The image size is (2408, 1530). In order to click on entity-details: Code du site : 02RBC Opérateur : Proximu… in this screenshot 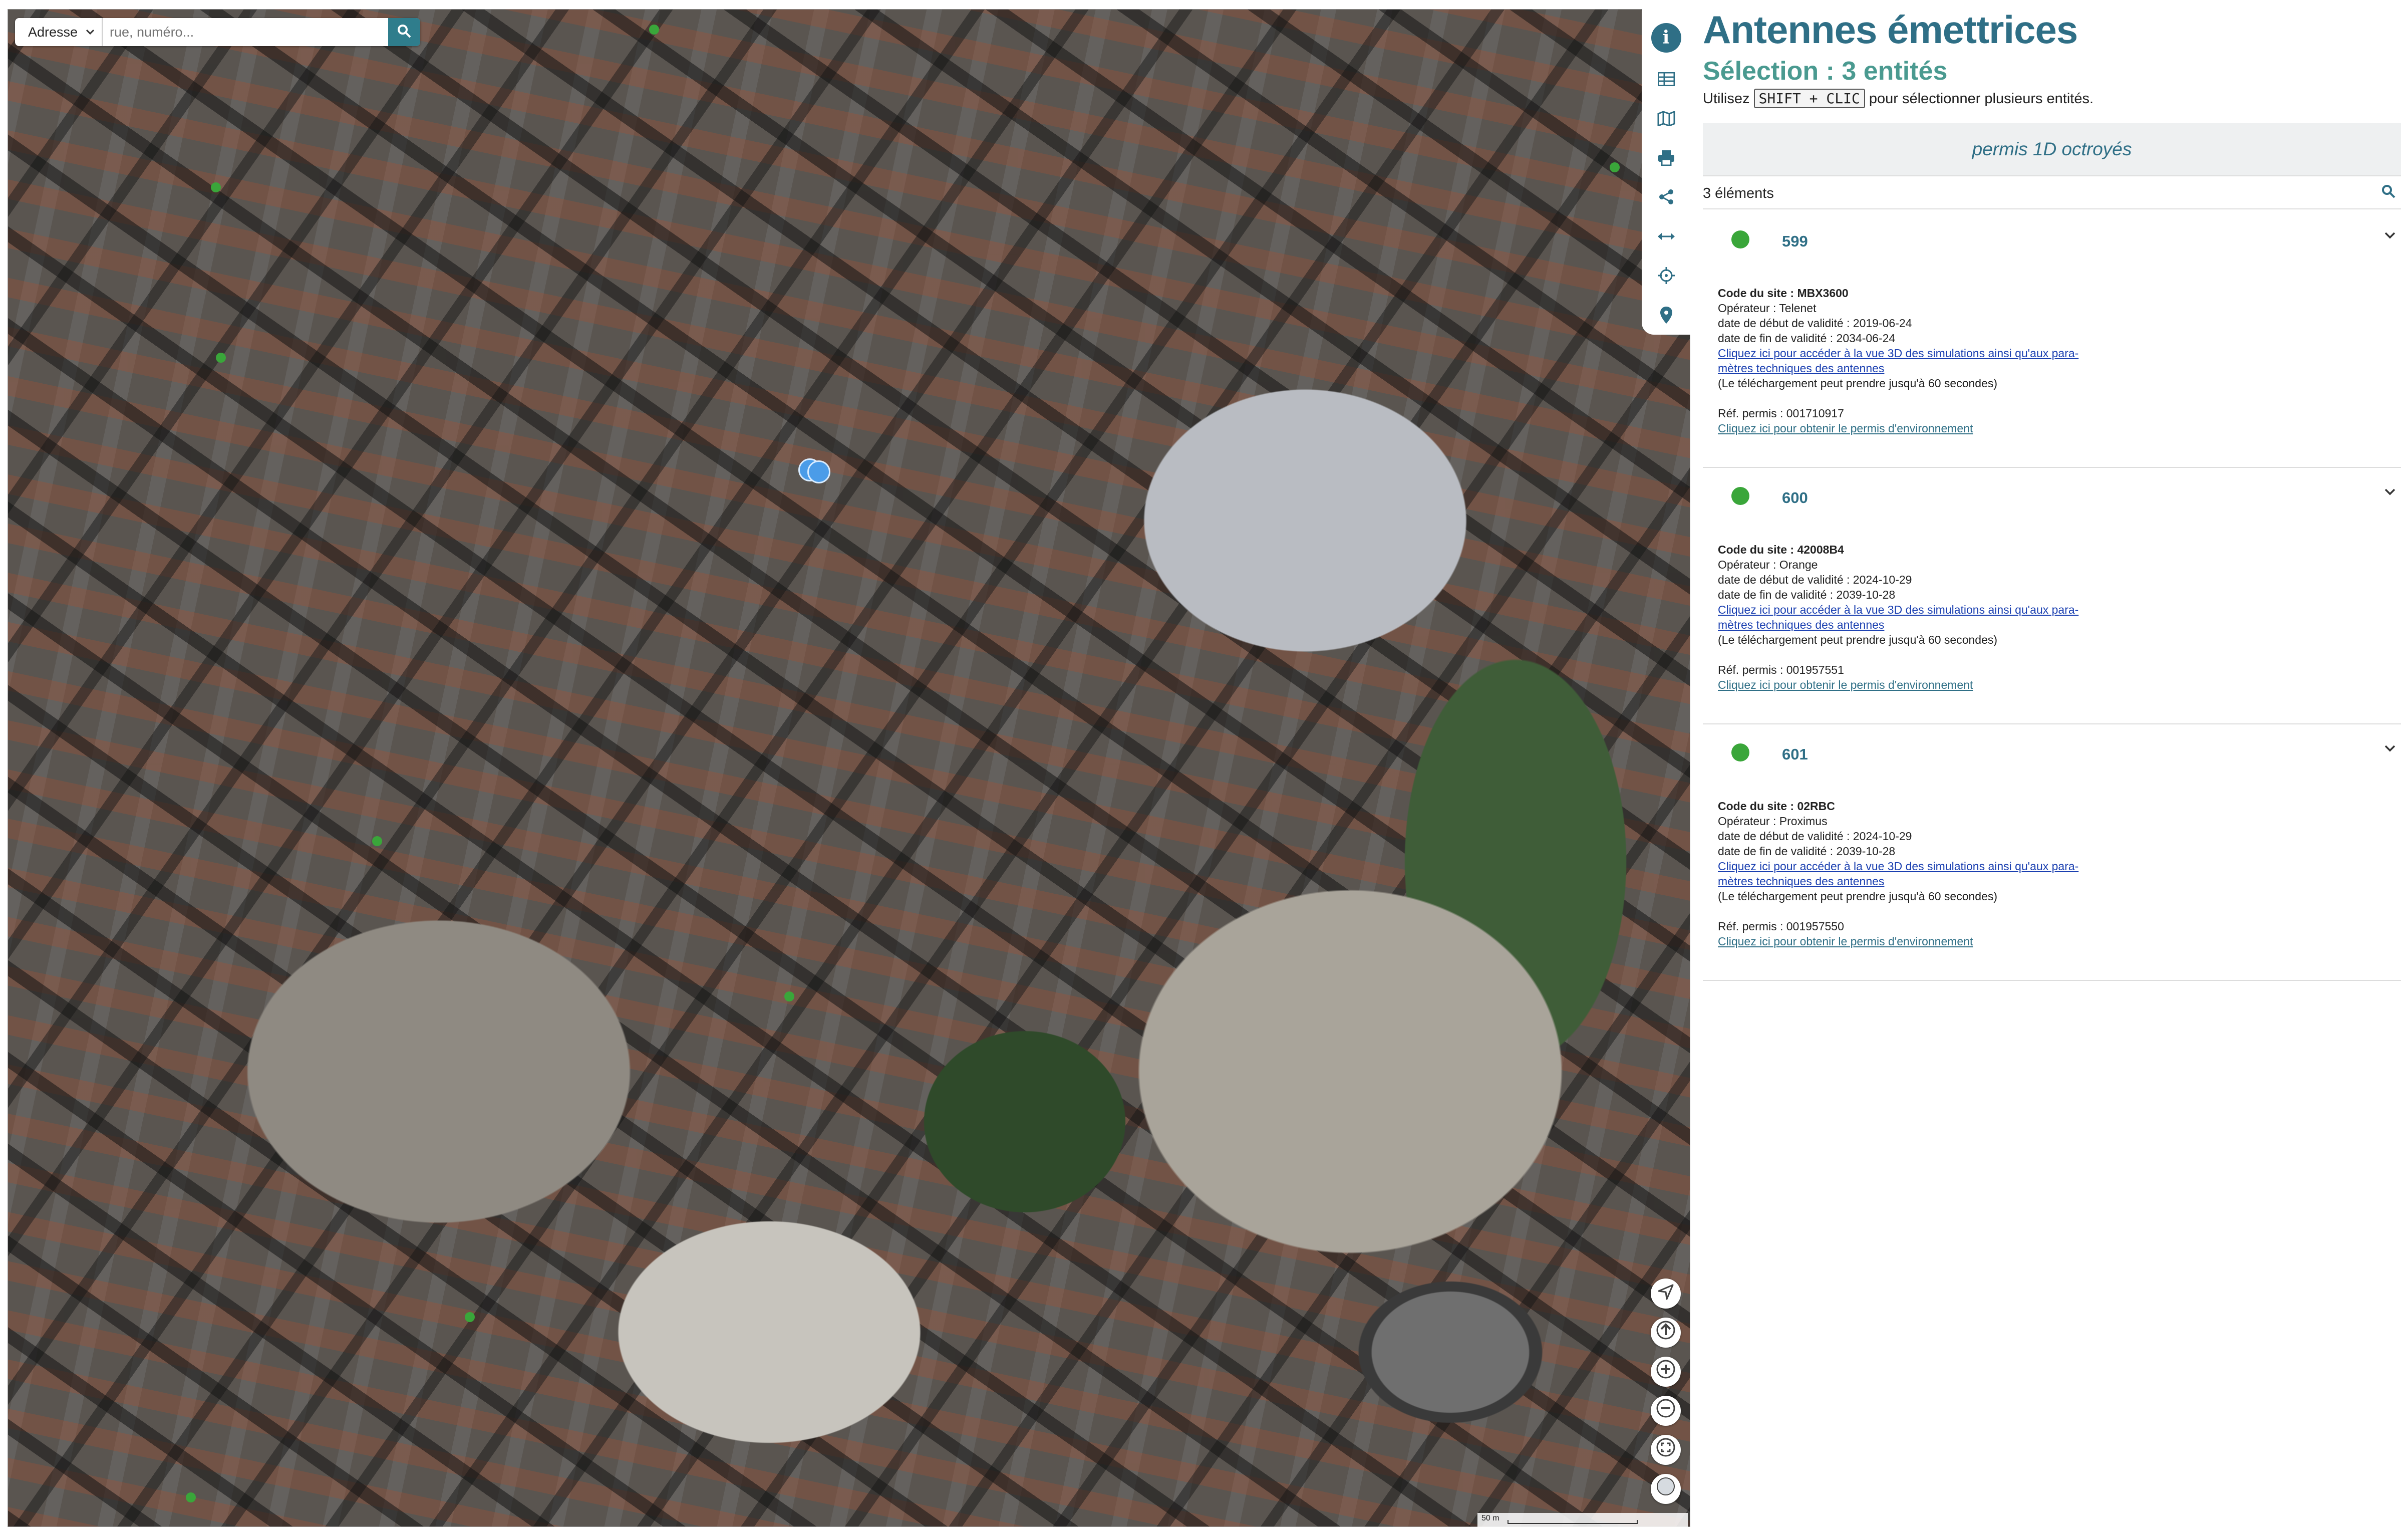, I will do `click(1898, 874)`.